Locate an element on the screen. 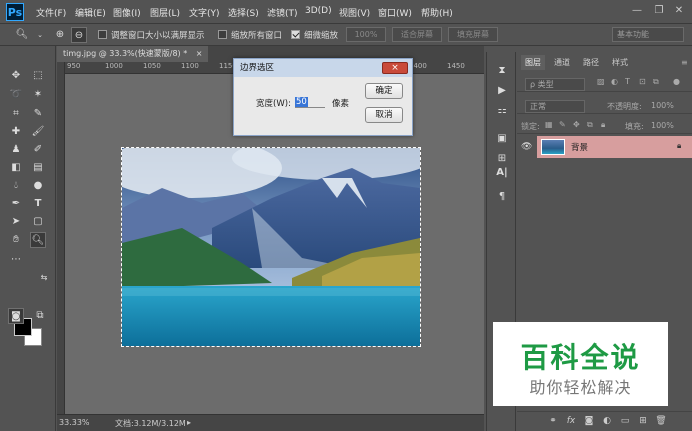 Image resolution: width=692 pixels, height=431 pixels. type-tool-icon: T is located at coordinates (38, 204).